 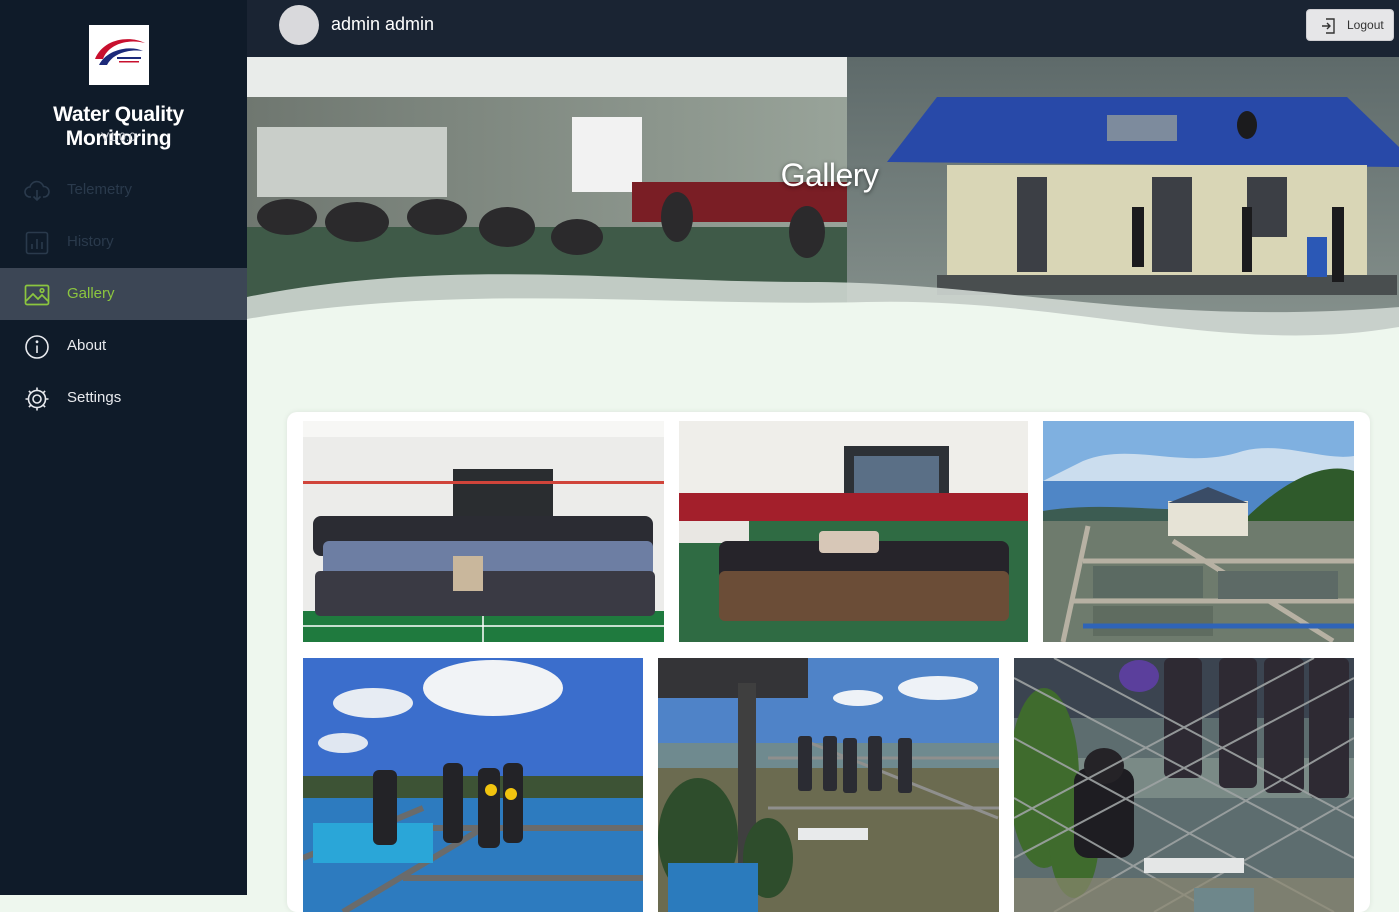 What do you see at coordinates (1365, 25) in the screenshot?
I see `logout-label: Logout` at bounding box center [1365, 25].